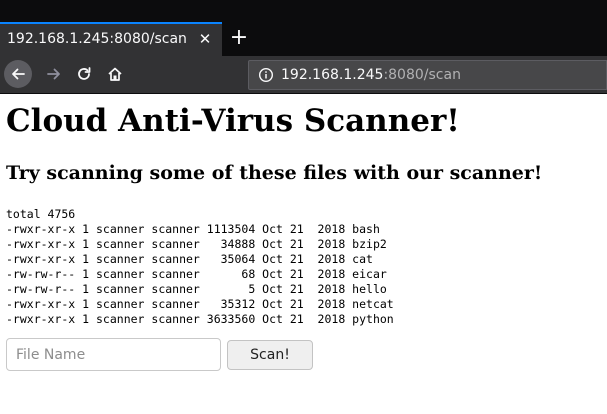 This screenshot has width=607, height=414. I want to click on url-text: 192.168.1.245:8080/scan, so click(371, 75).